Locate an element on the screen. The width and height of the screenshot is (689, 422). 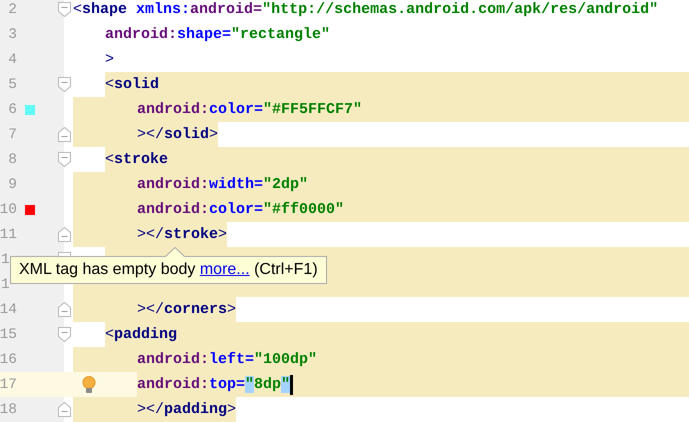
line-number: 3 is located at coordinates (12, 34).